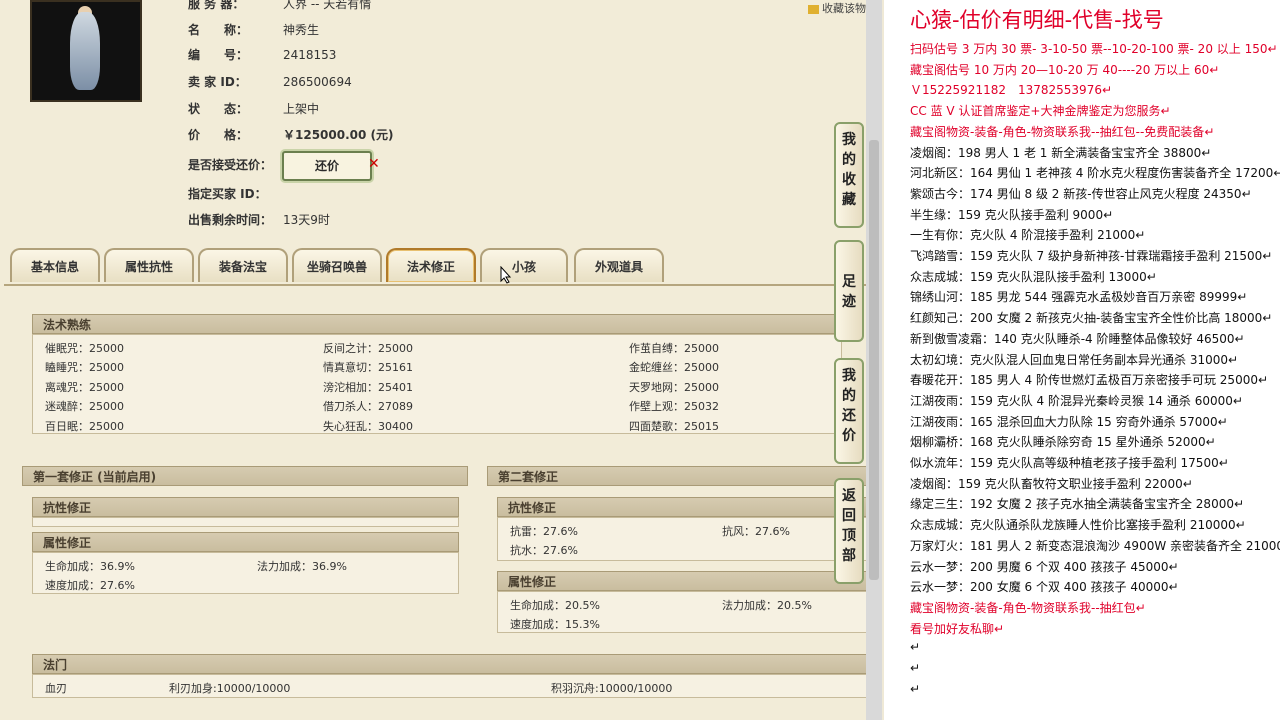 This screenshot has width=1280, height=720. What do you see at coordinates (1044, 566) in the screenshot?
I see `overlay-line: 云水一梦：200 男魔 6 个双 400 孩孩子 45000↵` at bounding box center [1044, 566].